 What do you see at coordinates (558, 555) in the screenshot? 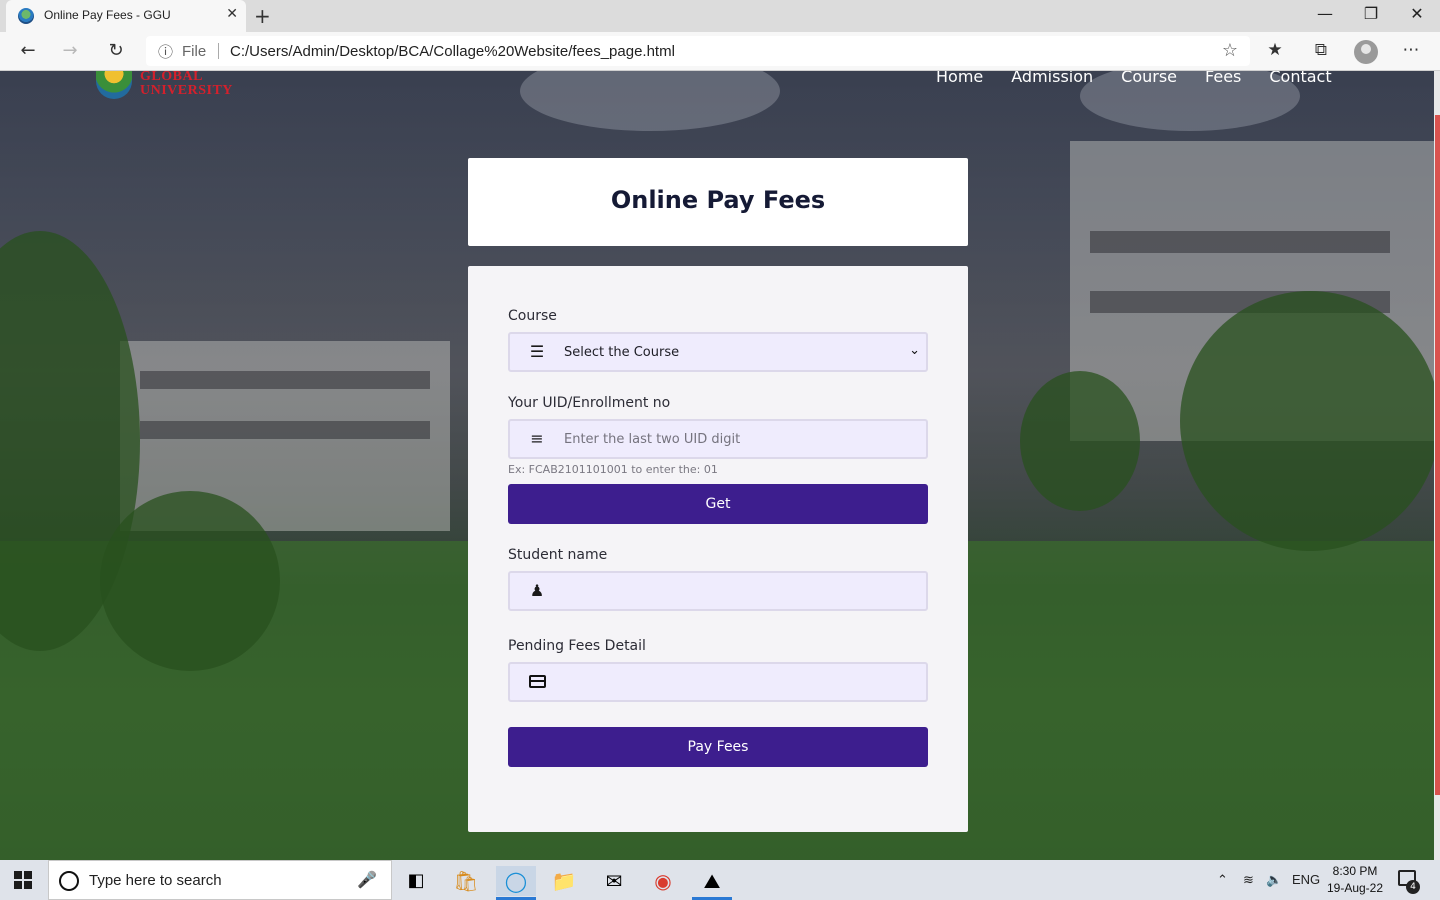
I see `student-name-label: Student name` at bounding box center [558, 555].